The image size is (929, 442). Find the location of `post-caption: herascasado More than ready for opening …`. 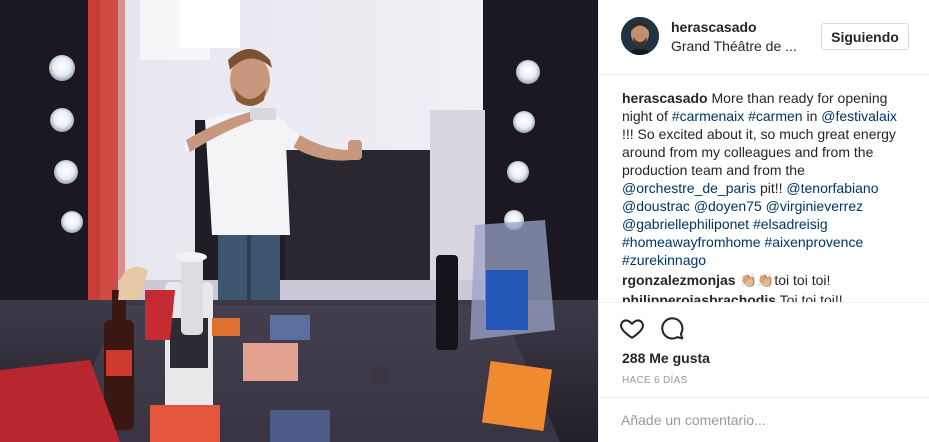

post-caption: herascasado More than ready for opening … is located at coordinates (767, 179).